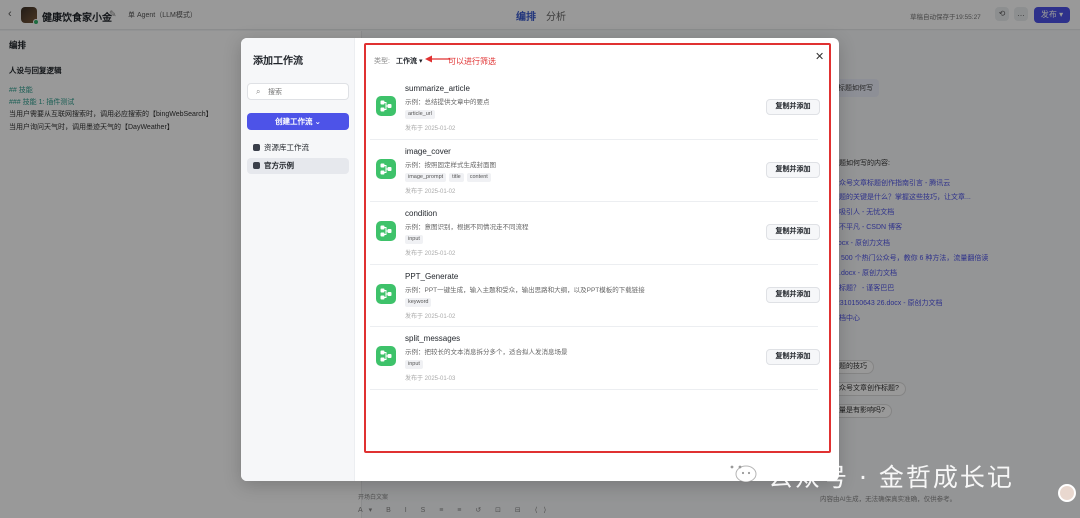  I want to click on workflow-search: ⌕, so click(298, 91).